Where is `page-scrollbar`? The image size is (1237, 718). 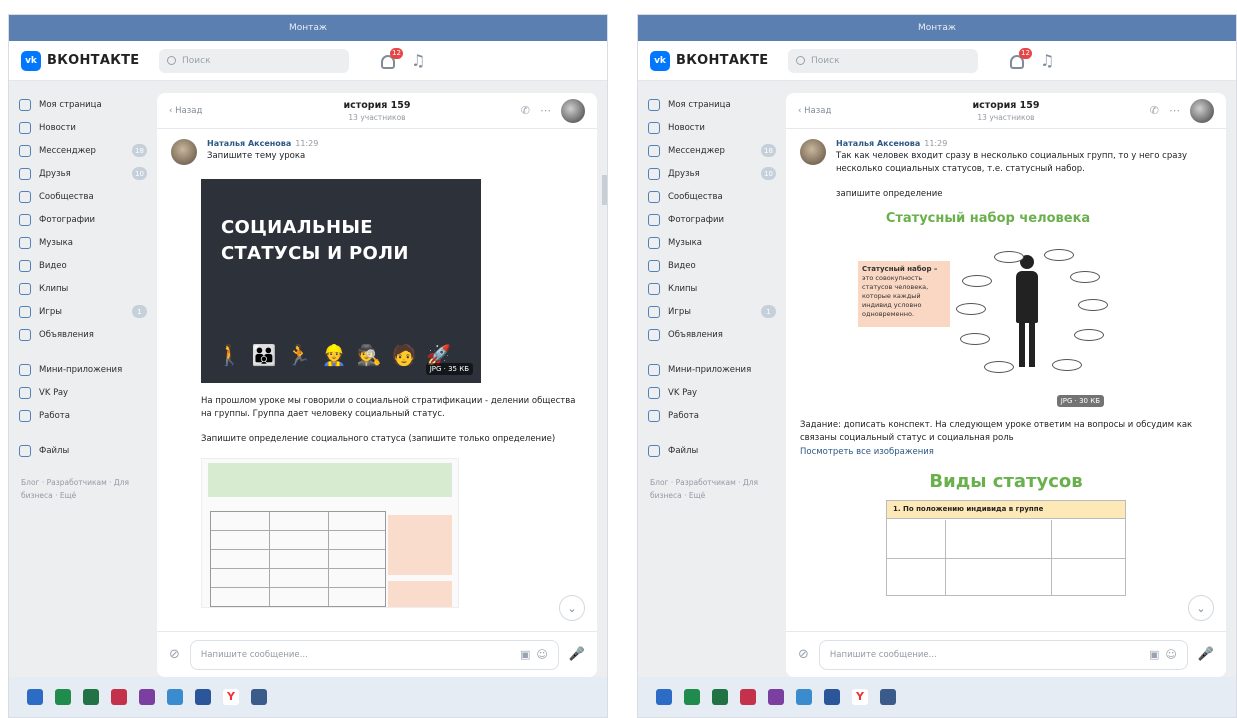 page-scrollbar is located at coordinates (604, 190).